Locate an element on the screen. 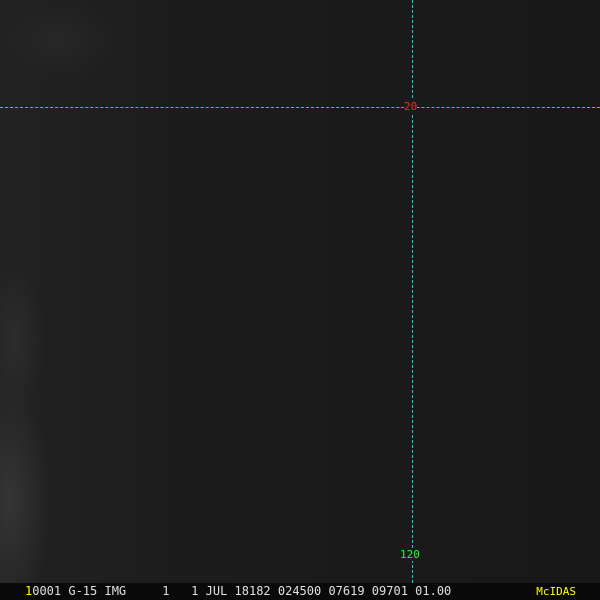  mcidas-logo: McIDAS is located at coordinates (556, 591).